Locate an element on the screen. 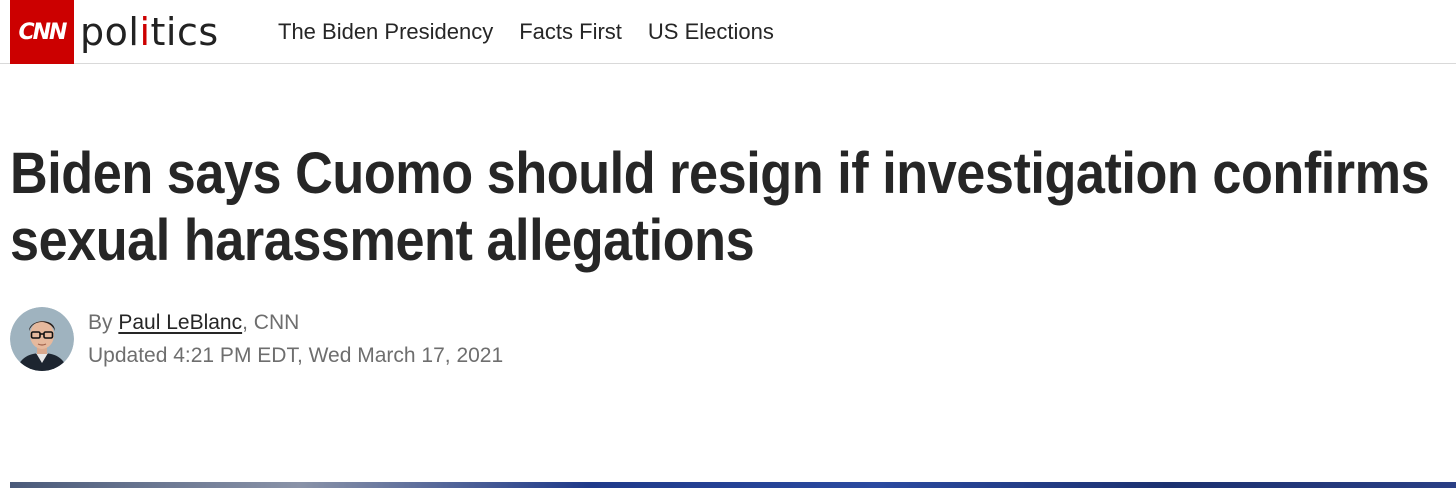  politics-section-logo: politics is located at coordinates (149, 32).